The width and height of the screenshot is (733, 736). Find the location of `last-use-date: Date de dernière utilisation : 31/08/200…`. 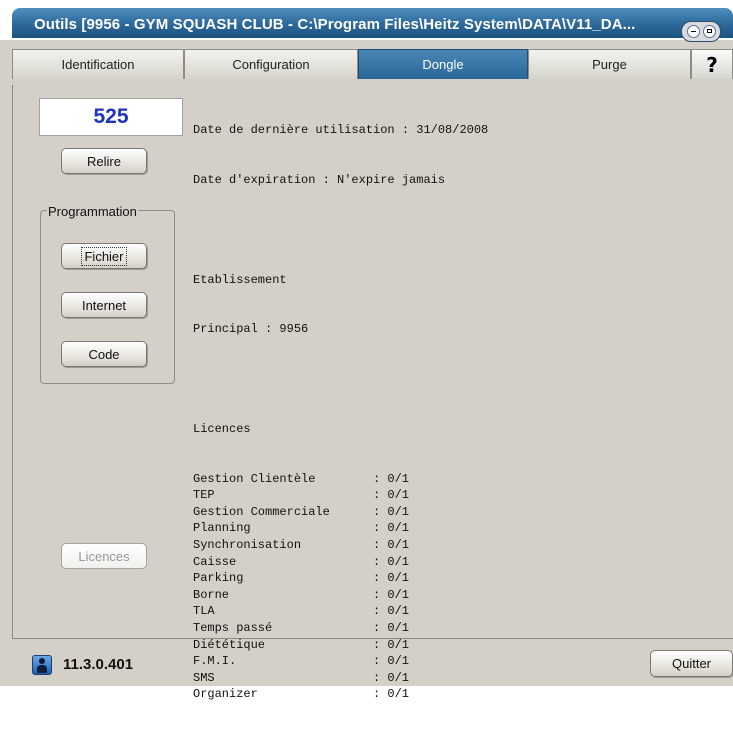

last-use-date: Date de dernière utilisation : 31/08/200… is located at coordinates (341, 130).